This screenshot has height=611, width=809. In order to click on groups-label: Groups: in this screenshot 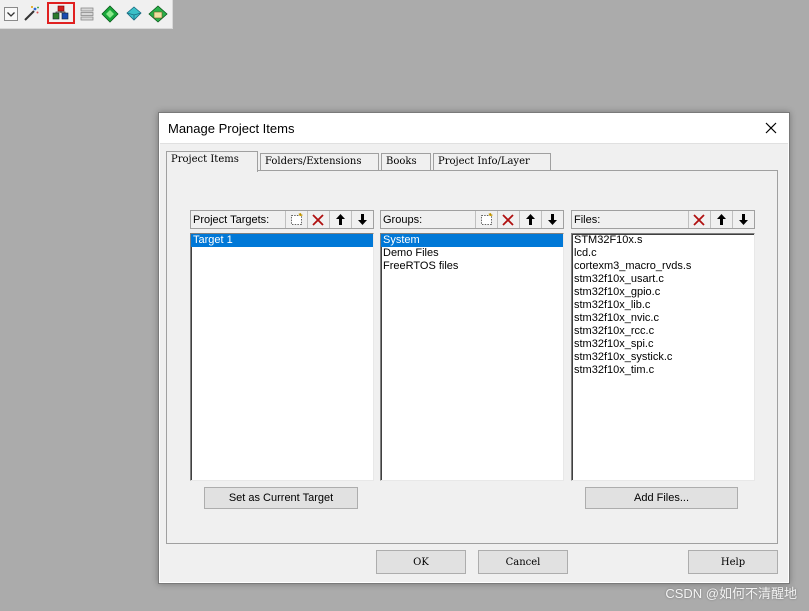, I will do `click(403, 220)`.